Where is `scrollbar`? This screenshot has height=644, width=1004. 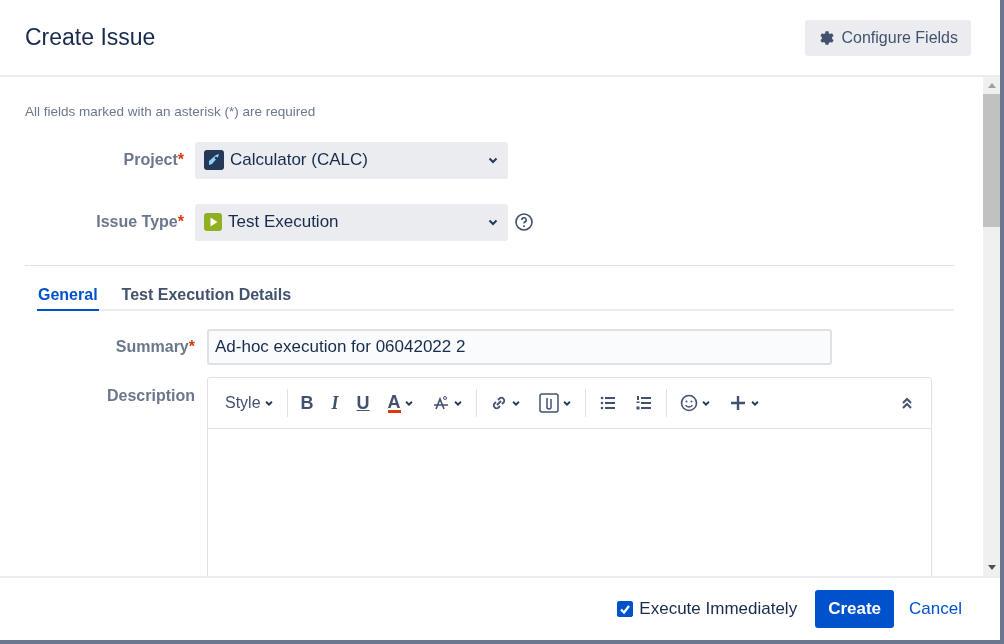
scrollbar is located at coordinates (991, 326).